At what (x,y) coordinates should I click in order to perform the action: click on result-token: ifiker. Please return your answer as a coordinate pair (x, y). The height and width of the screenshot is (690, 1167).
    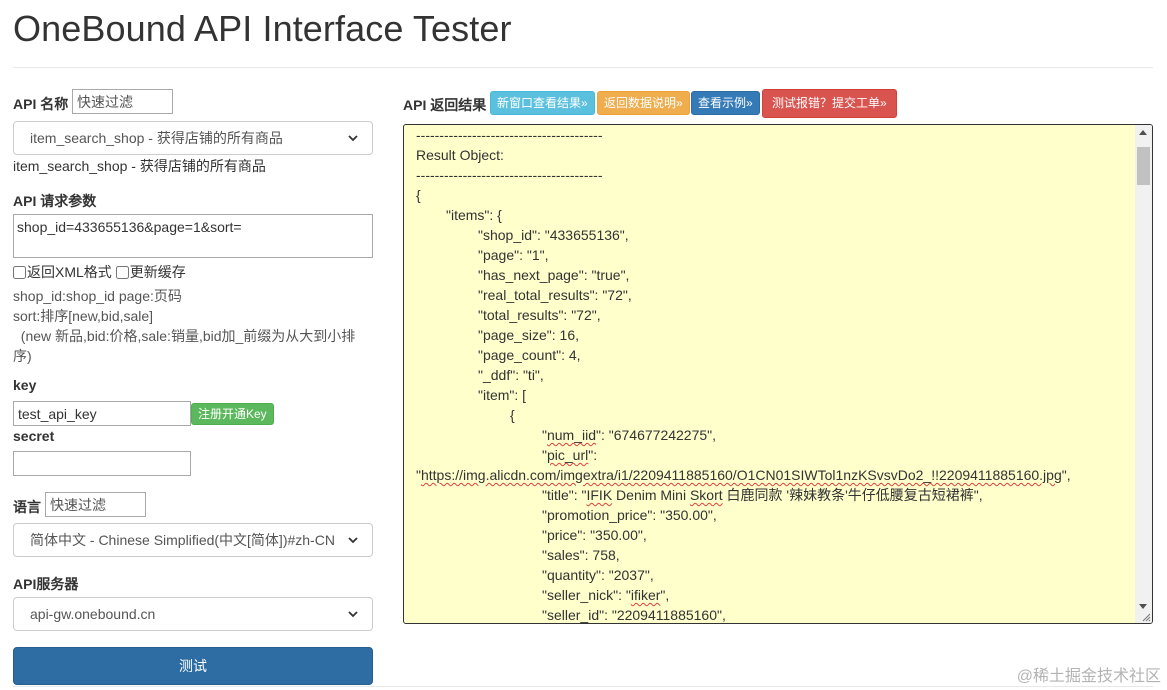
    Looking at the image, I should click on (645, 595).